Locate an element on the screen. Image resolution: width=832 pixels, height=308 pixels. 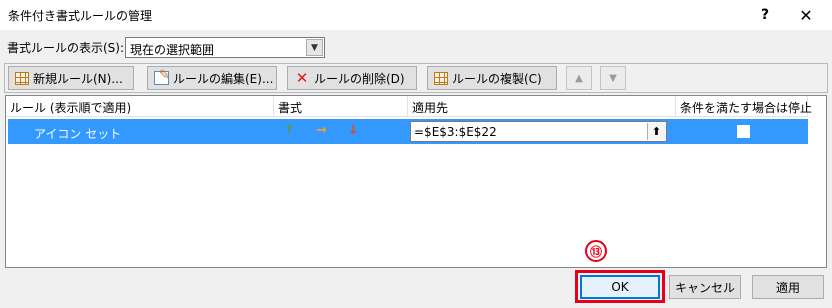
column-header-stop-if-true: 条件を満たす場合は停止 is located at coordinates (744, 106).